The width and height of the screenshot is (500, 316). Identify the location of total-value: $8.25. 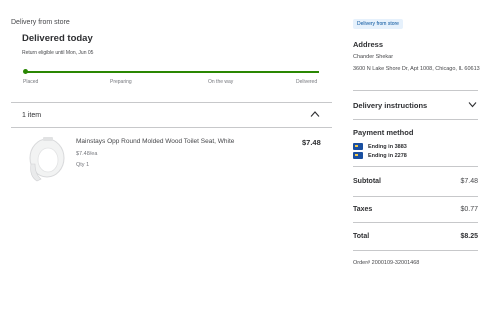
(469, 236).